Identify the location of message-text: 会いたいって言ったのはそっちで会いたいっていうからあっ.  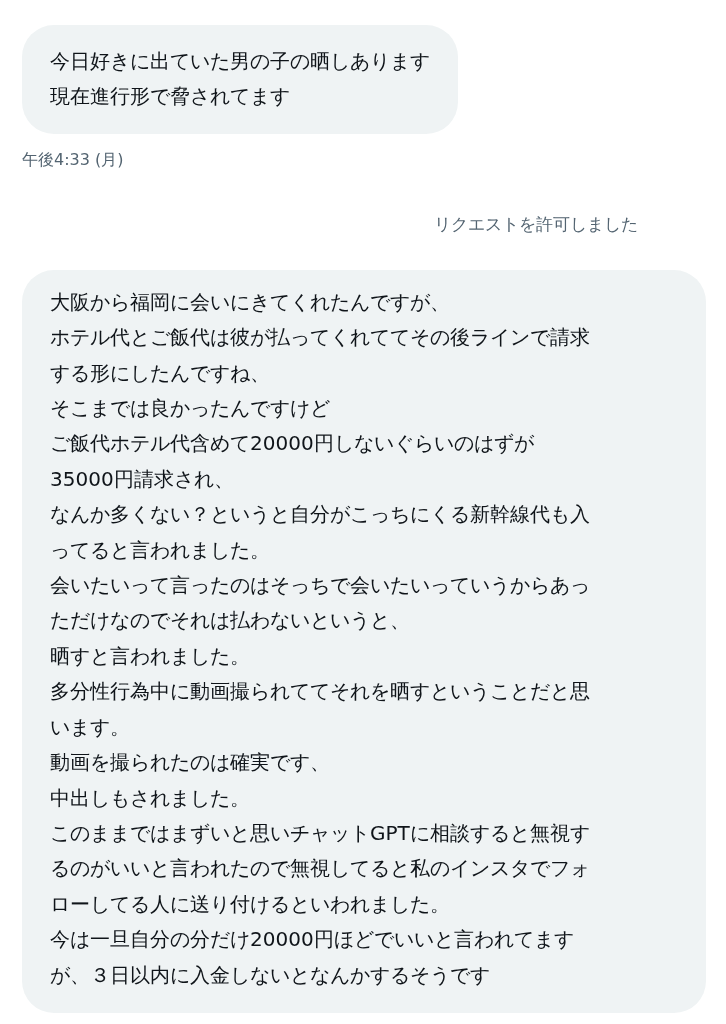
(320, 586).